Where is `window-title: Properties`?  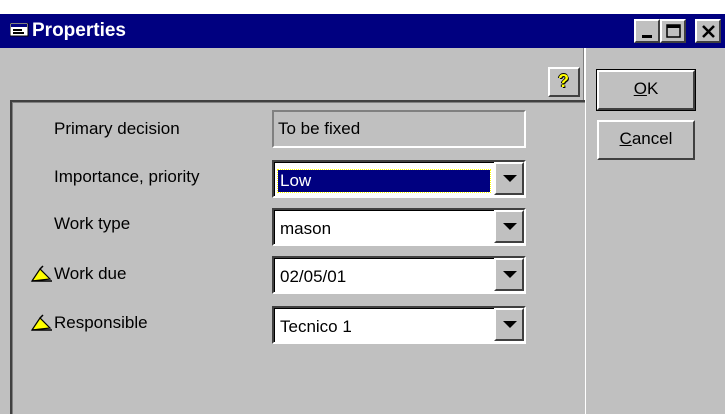
window-title: Properties is located at coordinates (79, 30).